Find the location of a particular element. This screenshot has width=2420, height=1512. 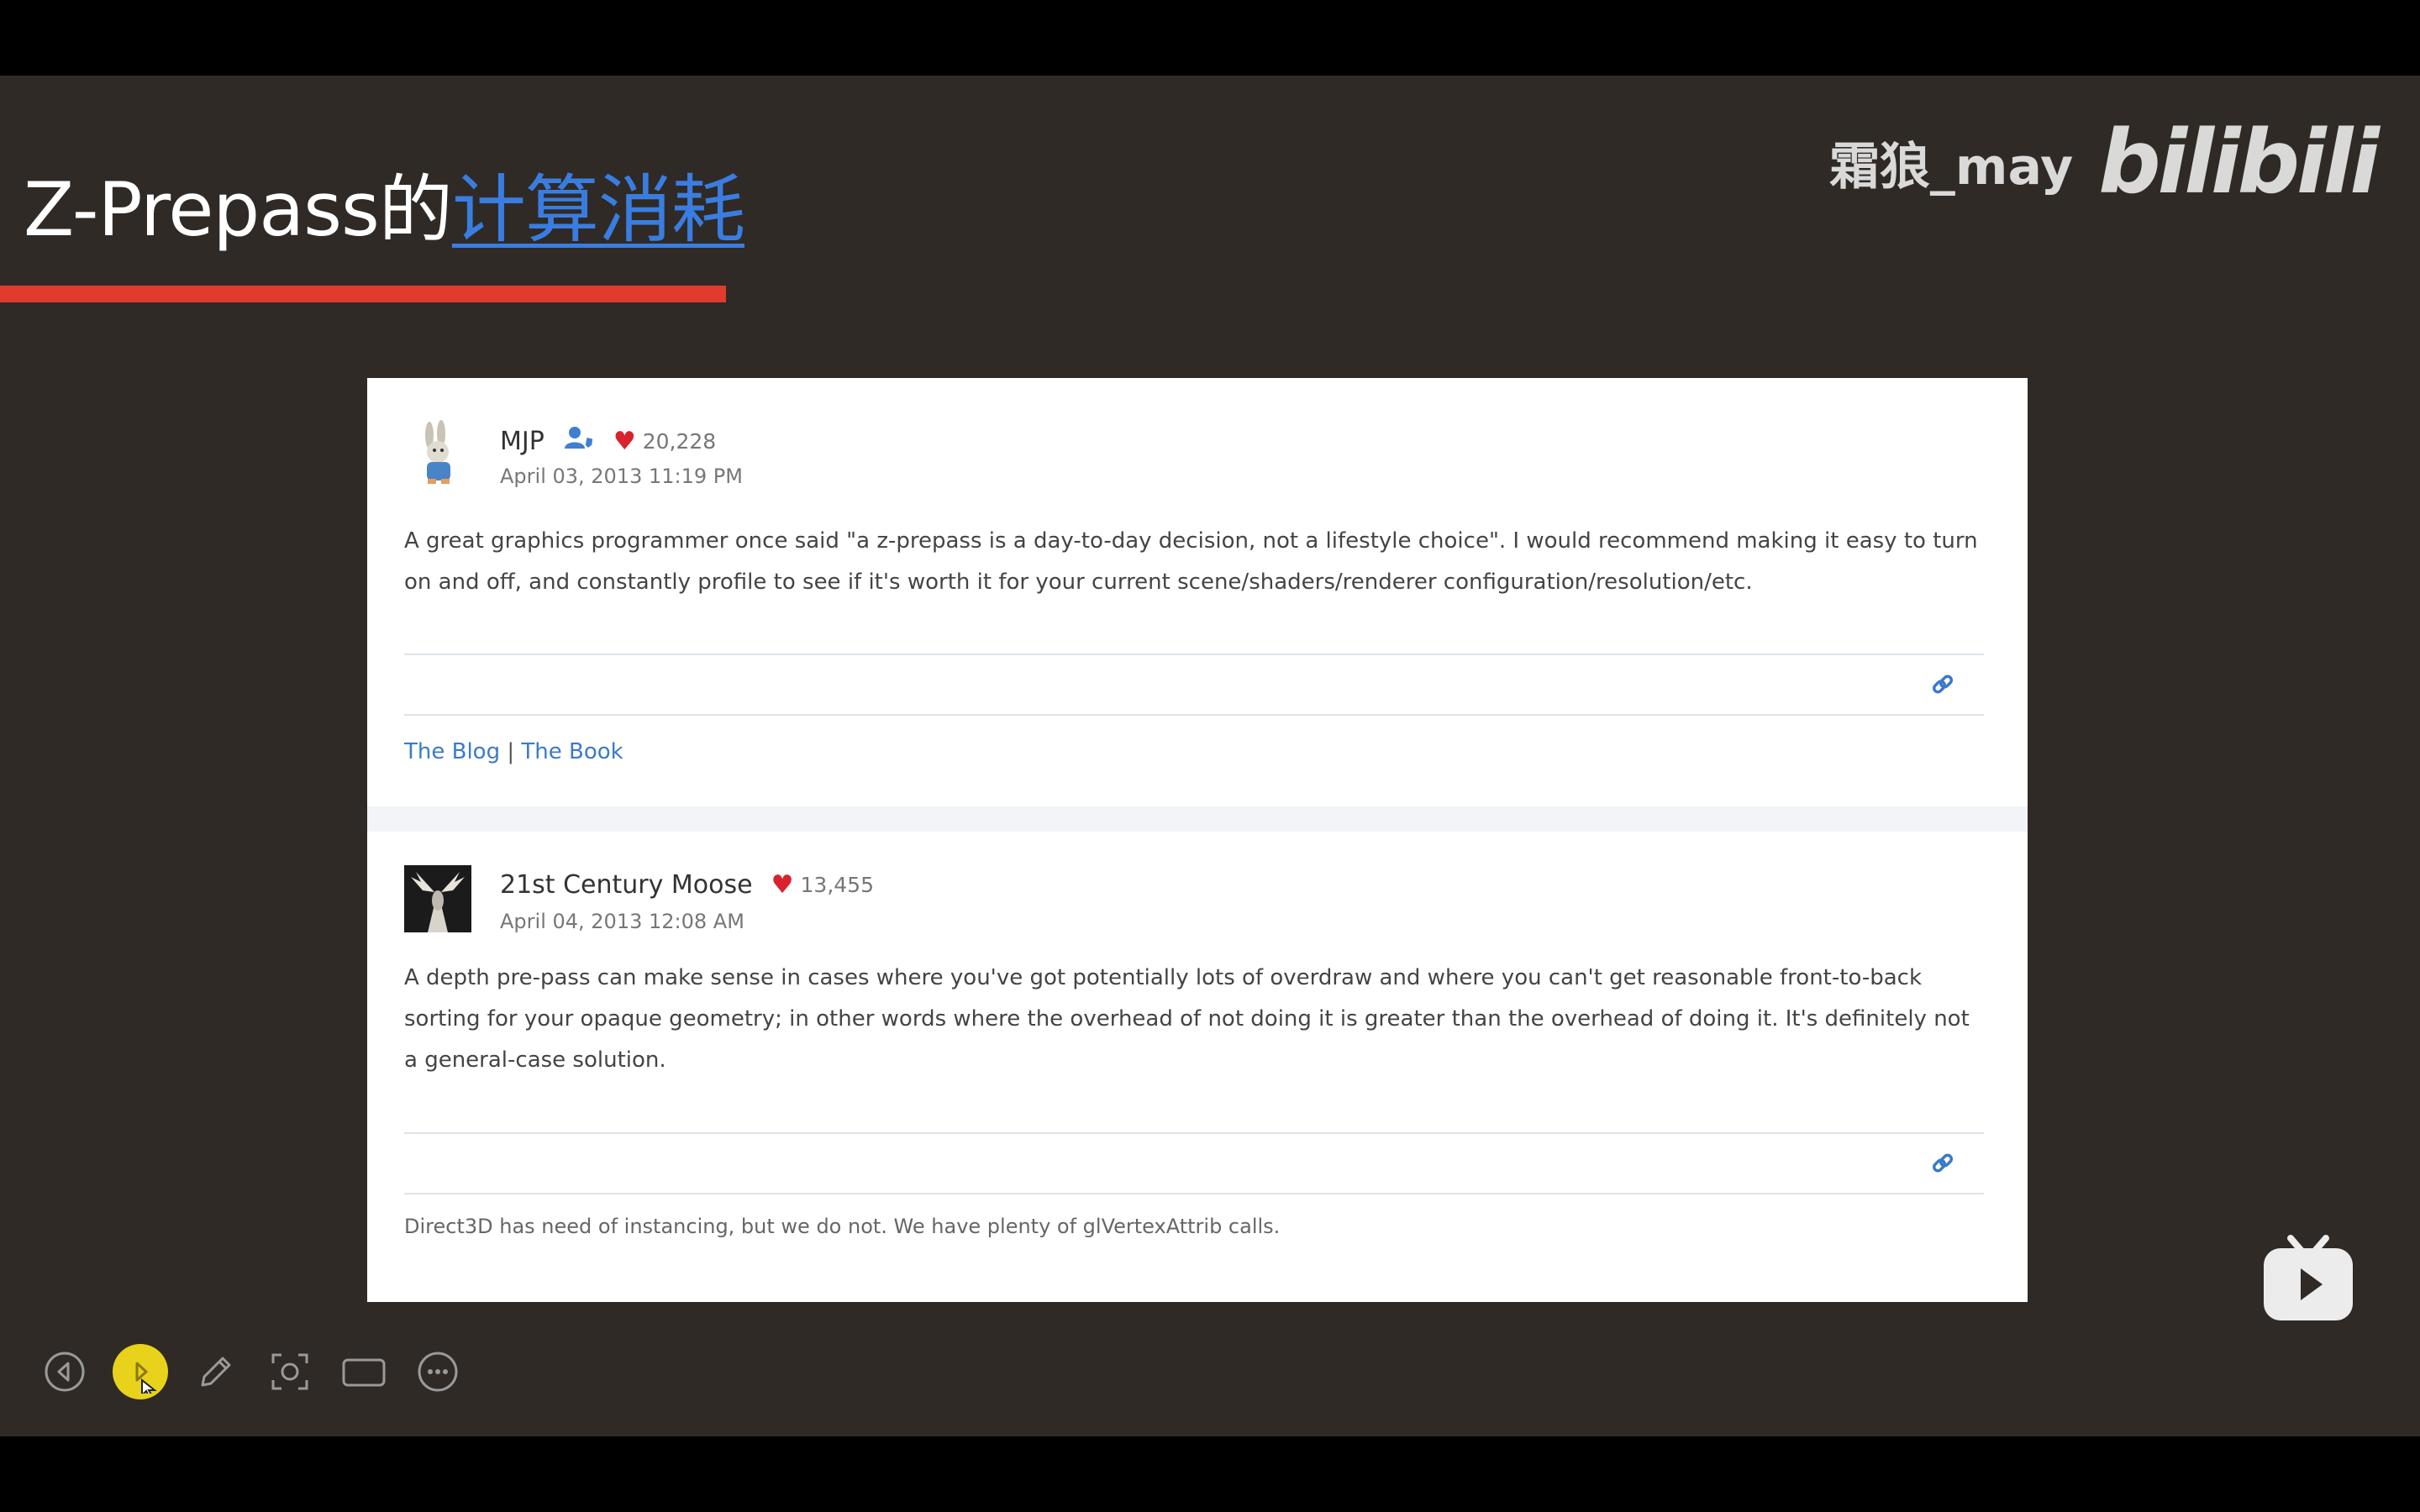

bilibili-play-button is located at coordinates (2308, 1278).